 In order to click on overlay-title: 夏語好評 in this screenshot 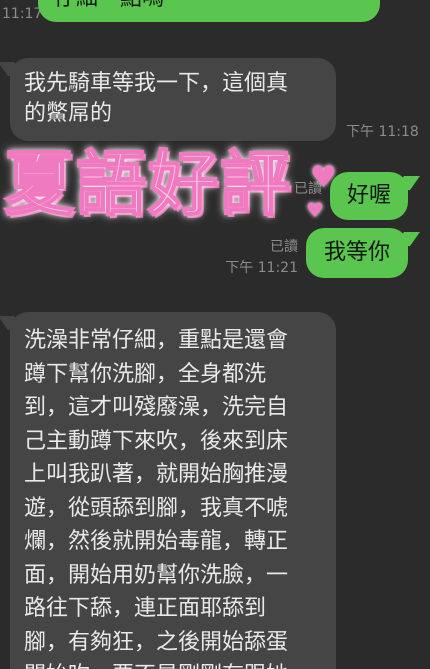, I will do `click(147, 184)`.